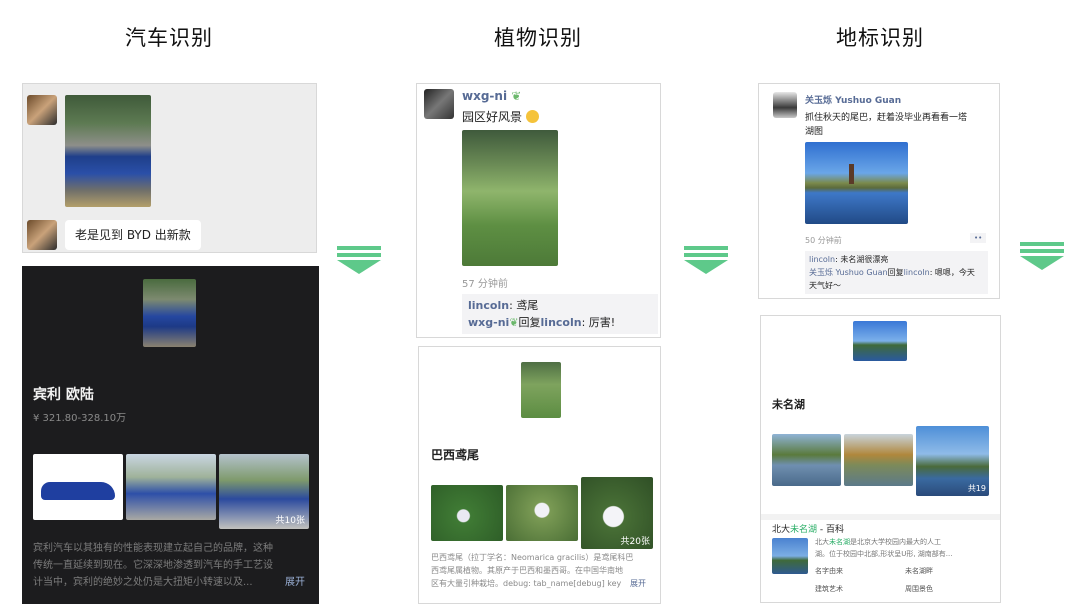 The width and height of the screenshot is (1080, 613). What do you see at coordinates (919, 571) in the screenshot?
I see `baike-link-lakeside: 未名湖畔` at bounding box center [919, 571].